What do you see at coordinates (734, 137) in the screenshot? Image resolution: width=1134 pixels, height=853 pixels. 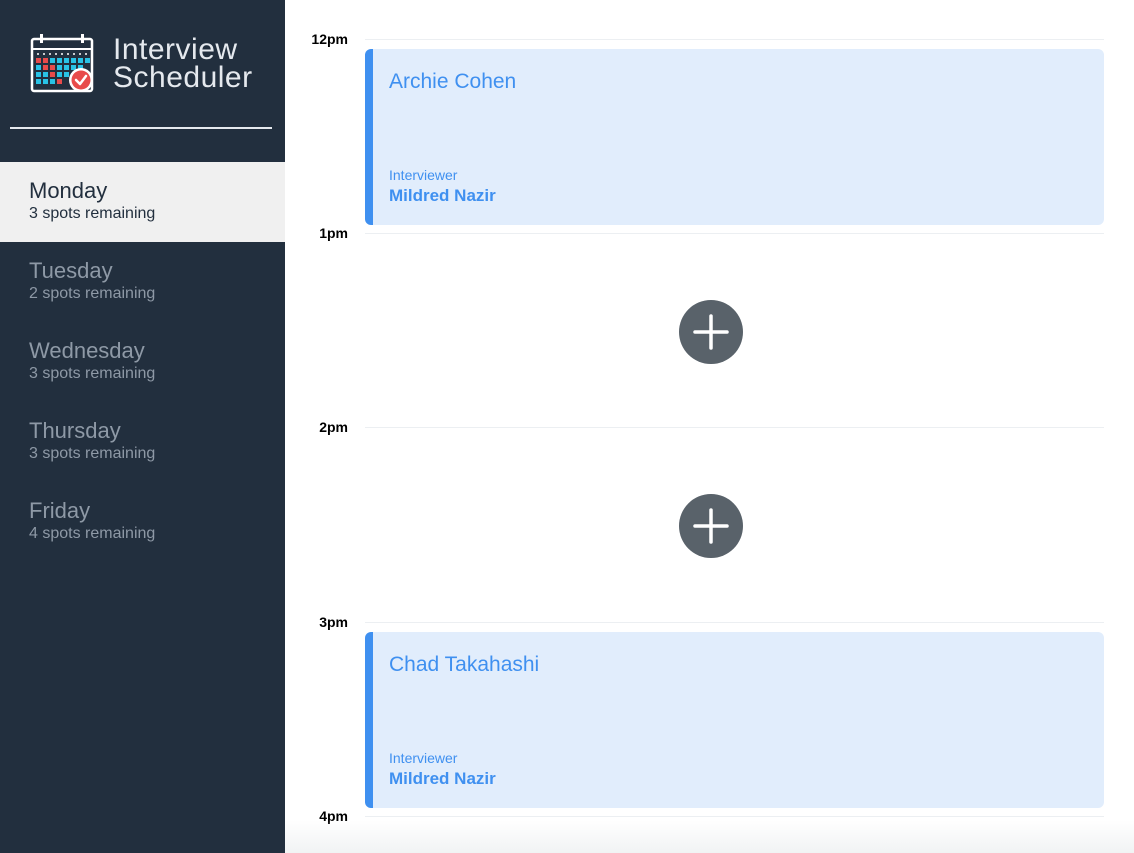 I see `appointment-card: Archie Cohen Interviewer Mildred Nazir` at bounding box center [734, 137].